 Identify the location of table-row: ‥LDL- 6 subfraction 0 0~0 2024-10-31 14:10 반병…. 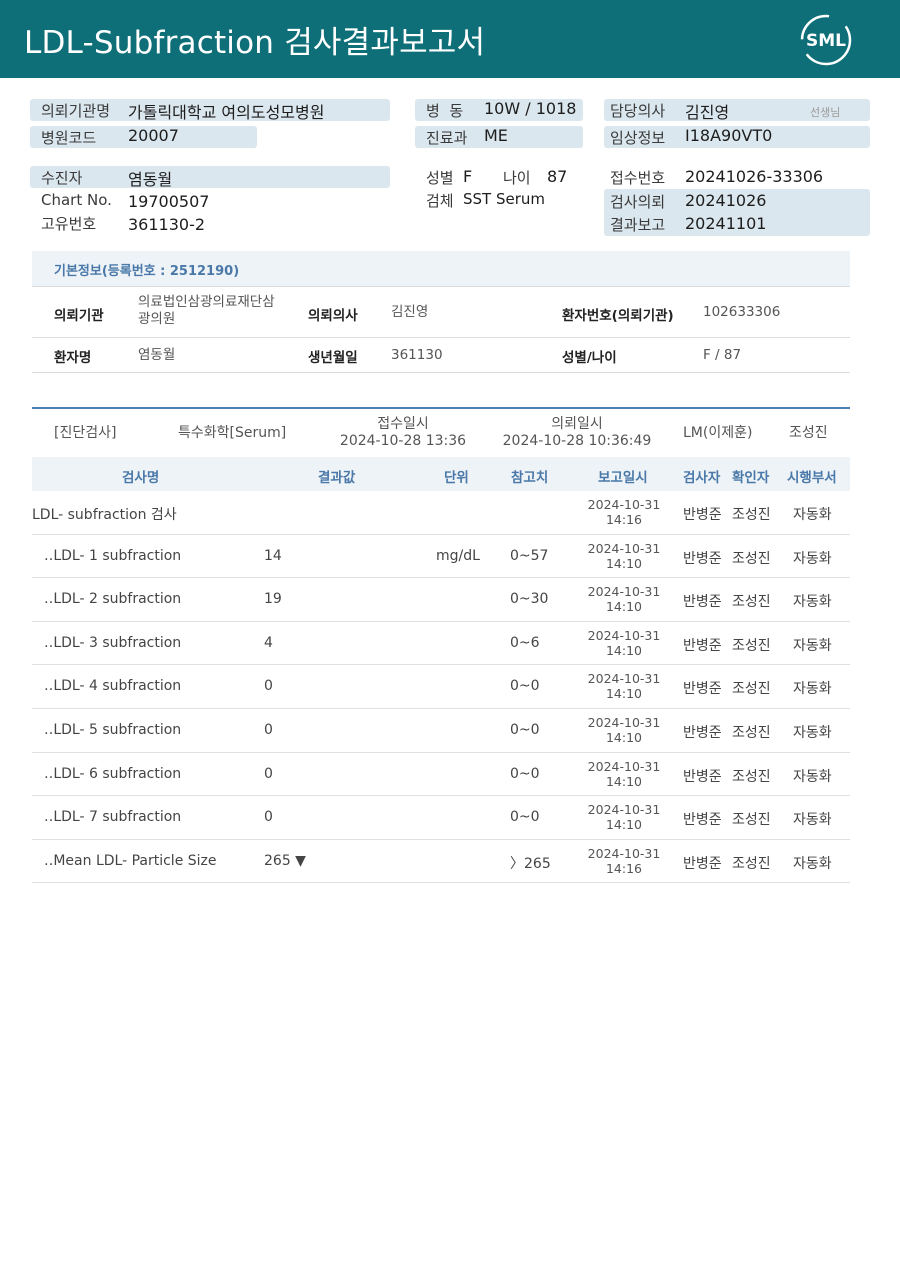
(441, 775).